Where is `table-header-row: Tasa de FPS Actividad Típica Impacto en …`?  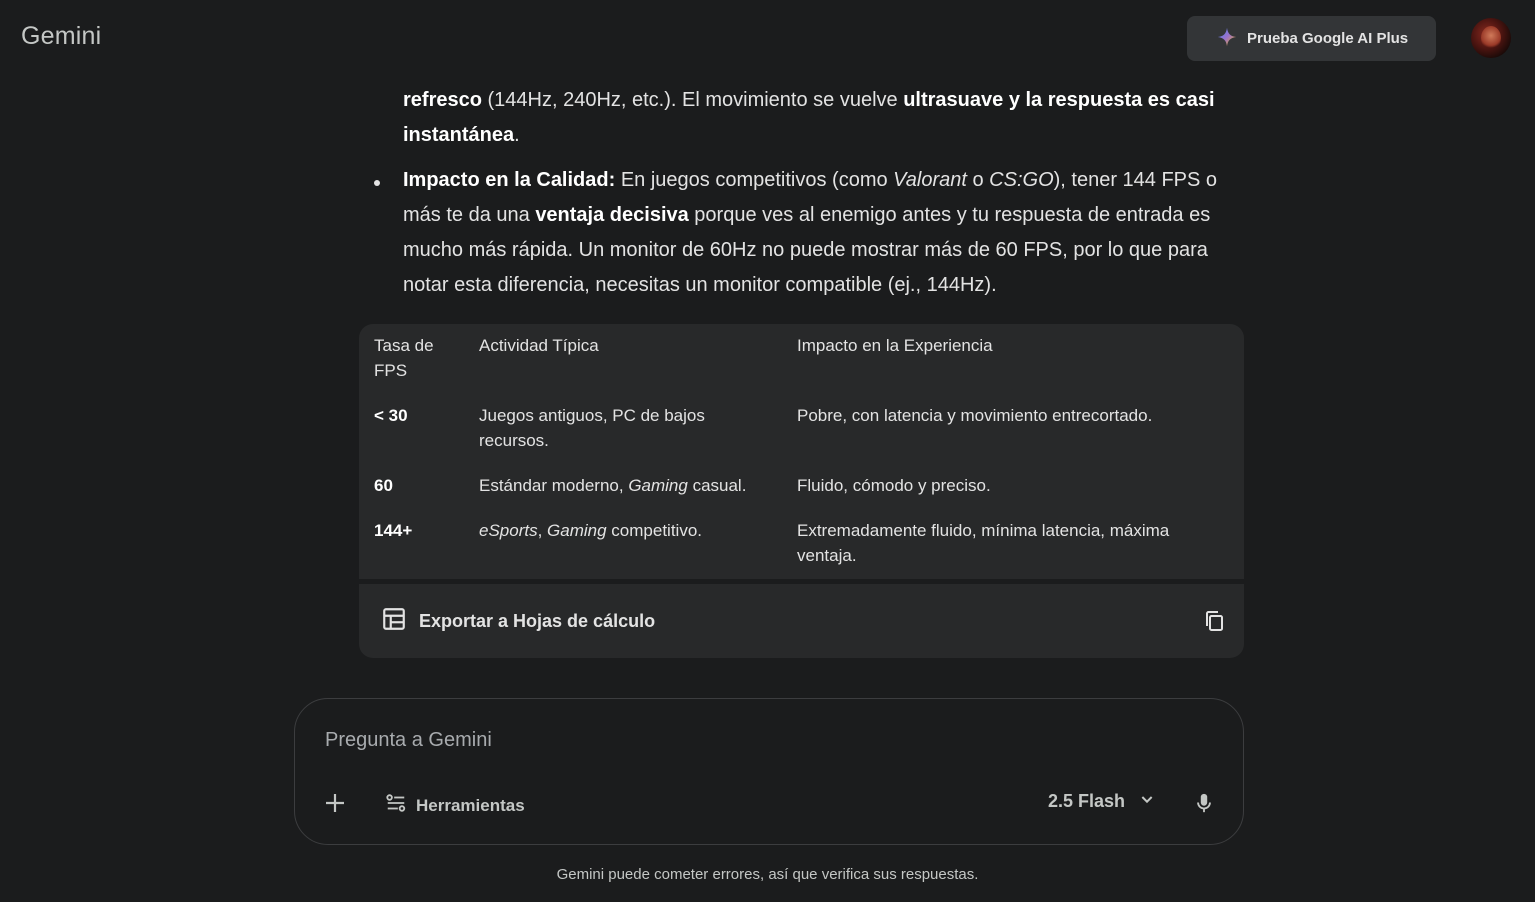 table-header-row: Tasa de FPS Actividad Típica Impacto en … is located at coordinates (793, 363).